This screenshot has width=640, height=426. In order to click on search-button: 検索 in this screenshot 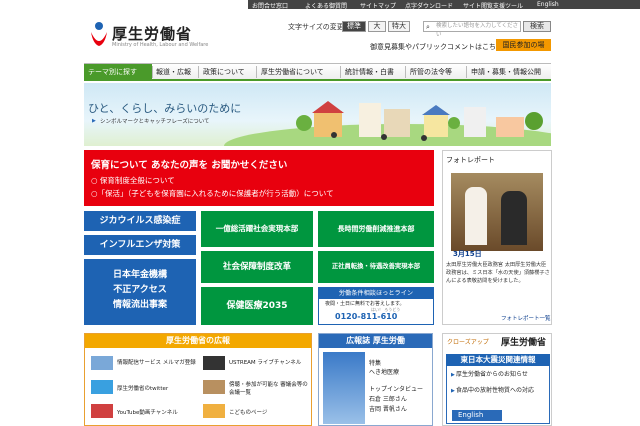, I will do `click(537, 26)`.